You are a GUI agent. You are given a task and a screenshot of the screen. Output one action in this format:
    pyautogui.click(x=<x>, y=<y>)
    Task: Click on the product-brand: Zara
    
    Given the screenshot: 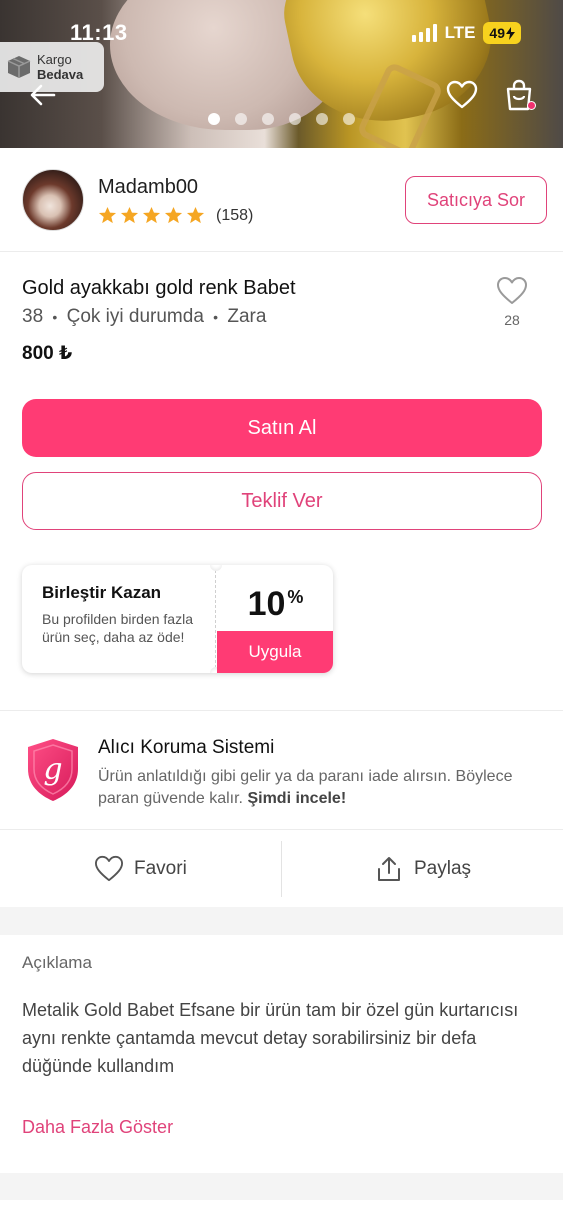 What is the action you would take?
    pyautogui.click(x=246, y=316)
    